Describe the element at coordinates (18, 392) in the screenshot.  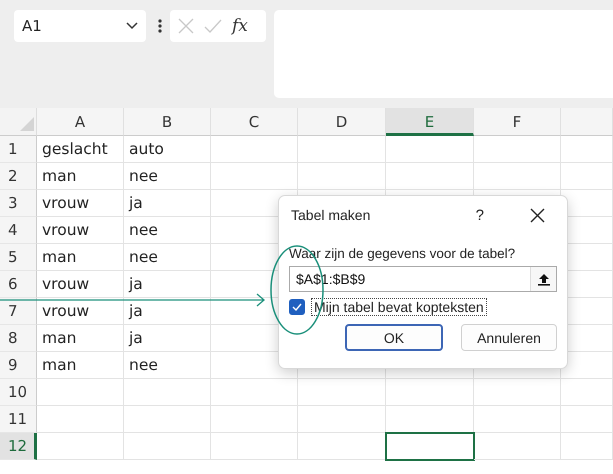
I see `row-header: 10` at that location.